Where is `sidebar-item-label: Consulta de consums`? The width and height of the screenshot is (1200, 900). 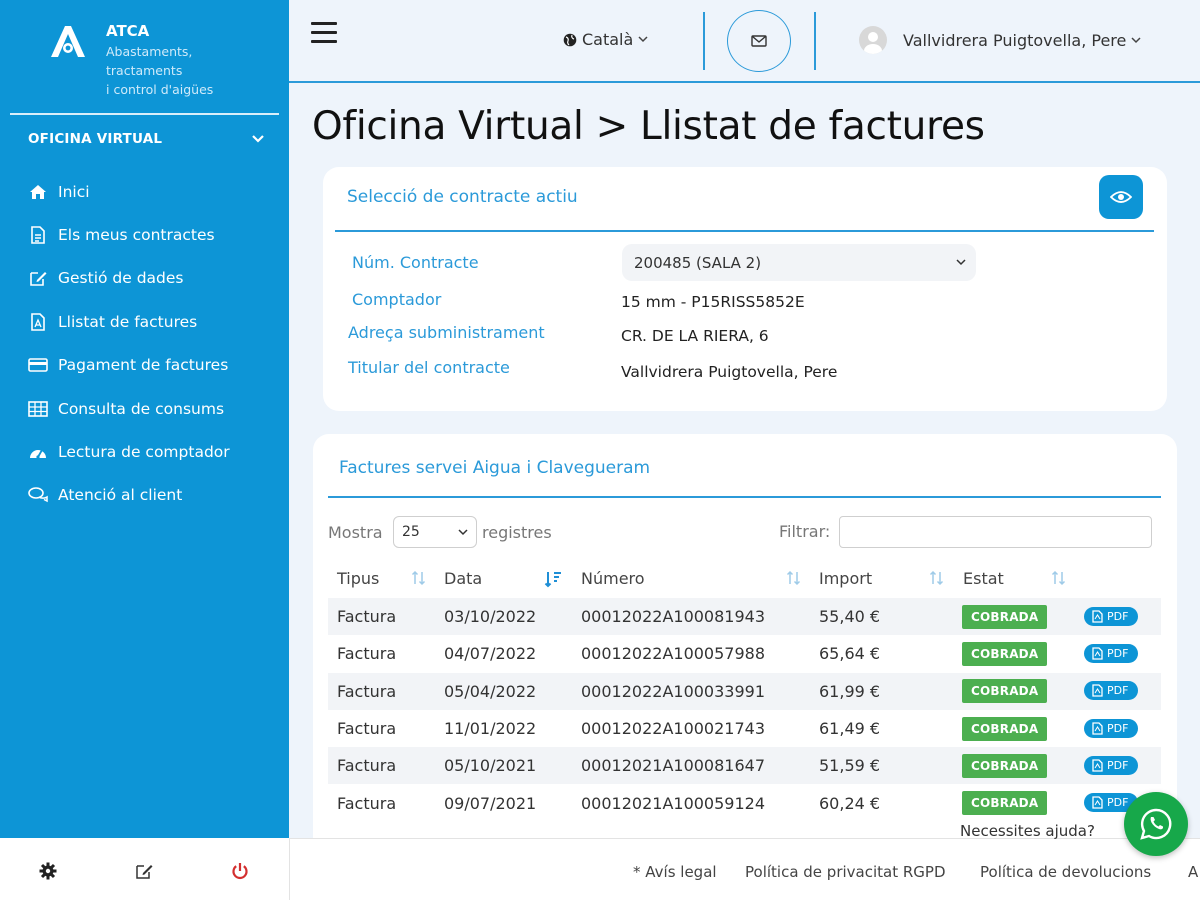 sidebar-item-label: Consulta de consums is located at coordinates (141, 408).